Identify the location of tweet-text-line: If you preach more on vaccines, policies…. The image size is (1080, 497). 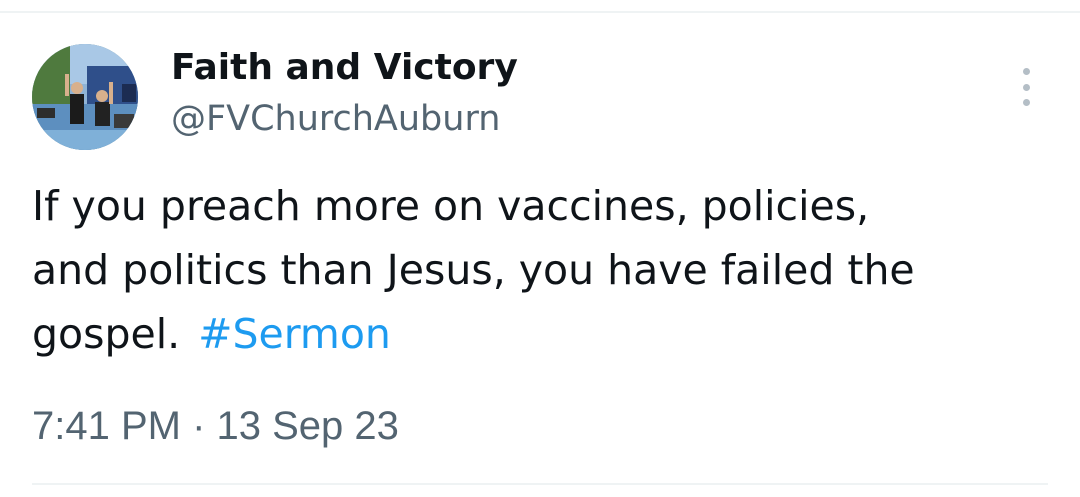
(451, 206).